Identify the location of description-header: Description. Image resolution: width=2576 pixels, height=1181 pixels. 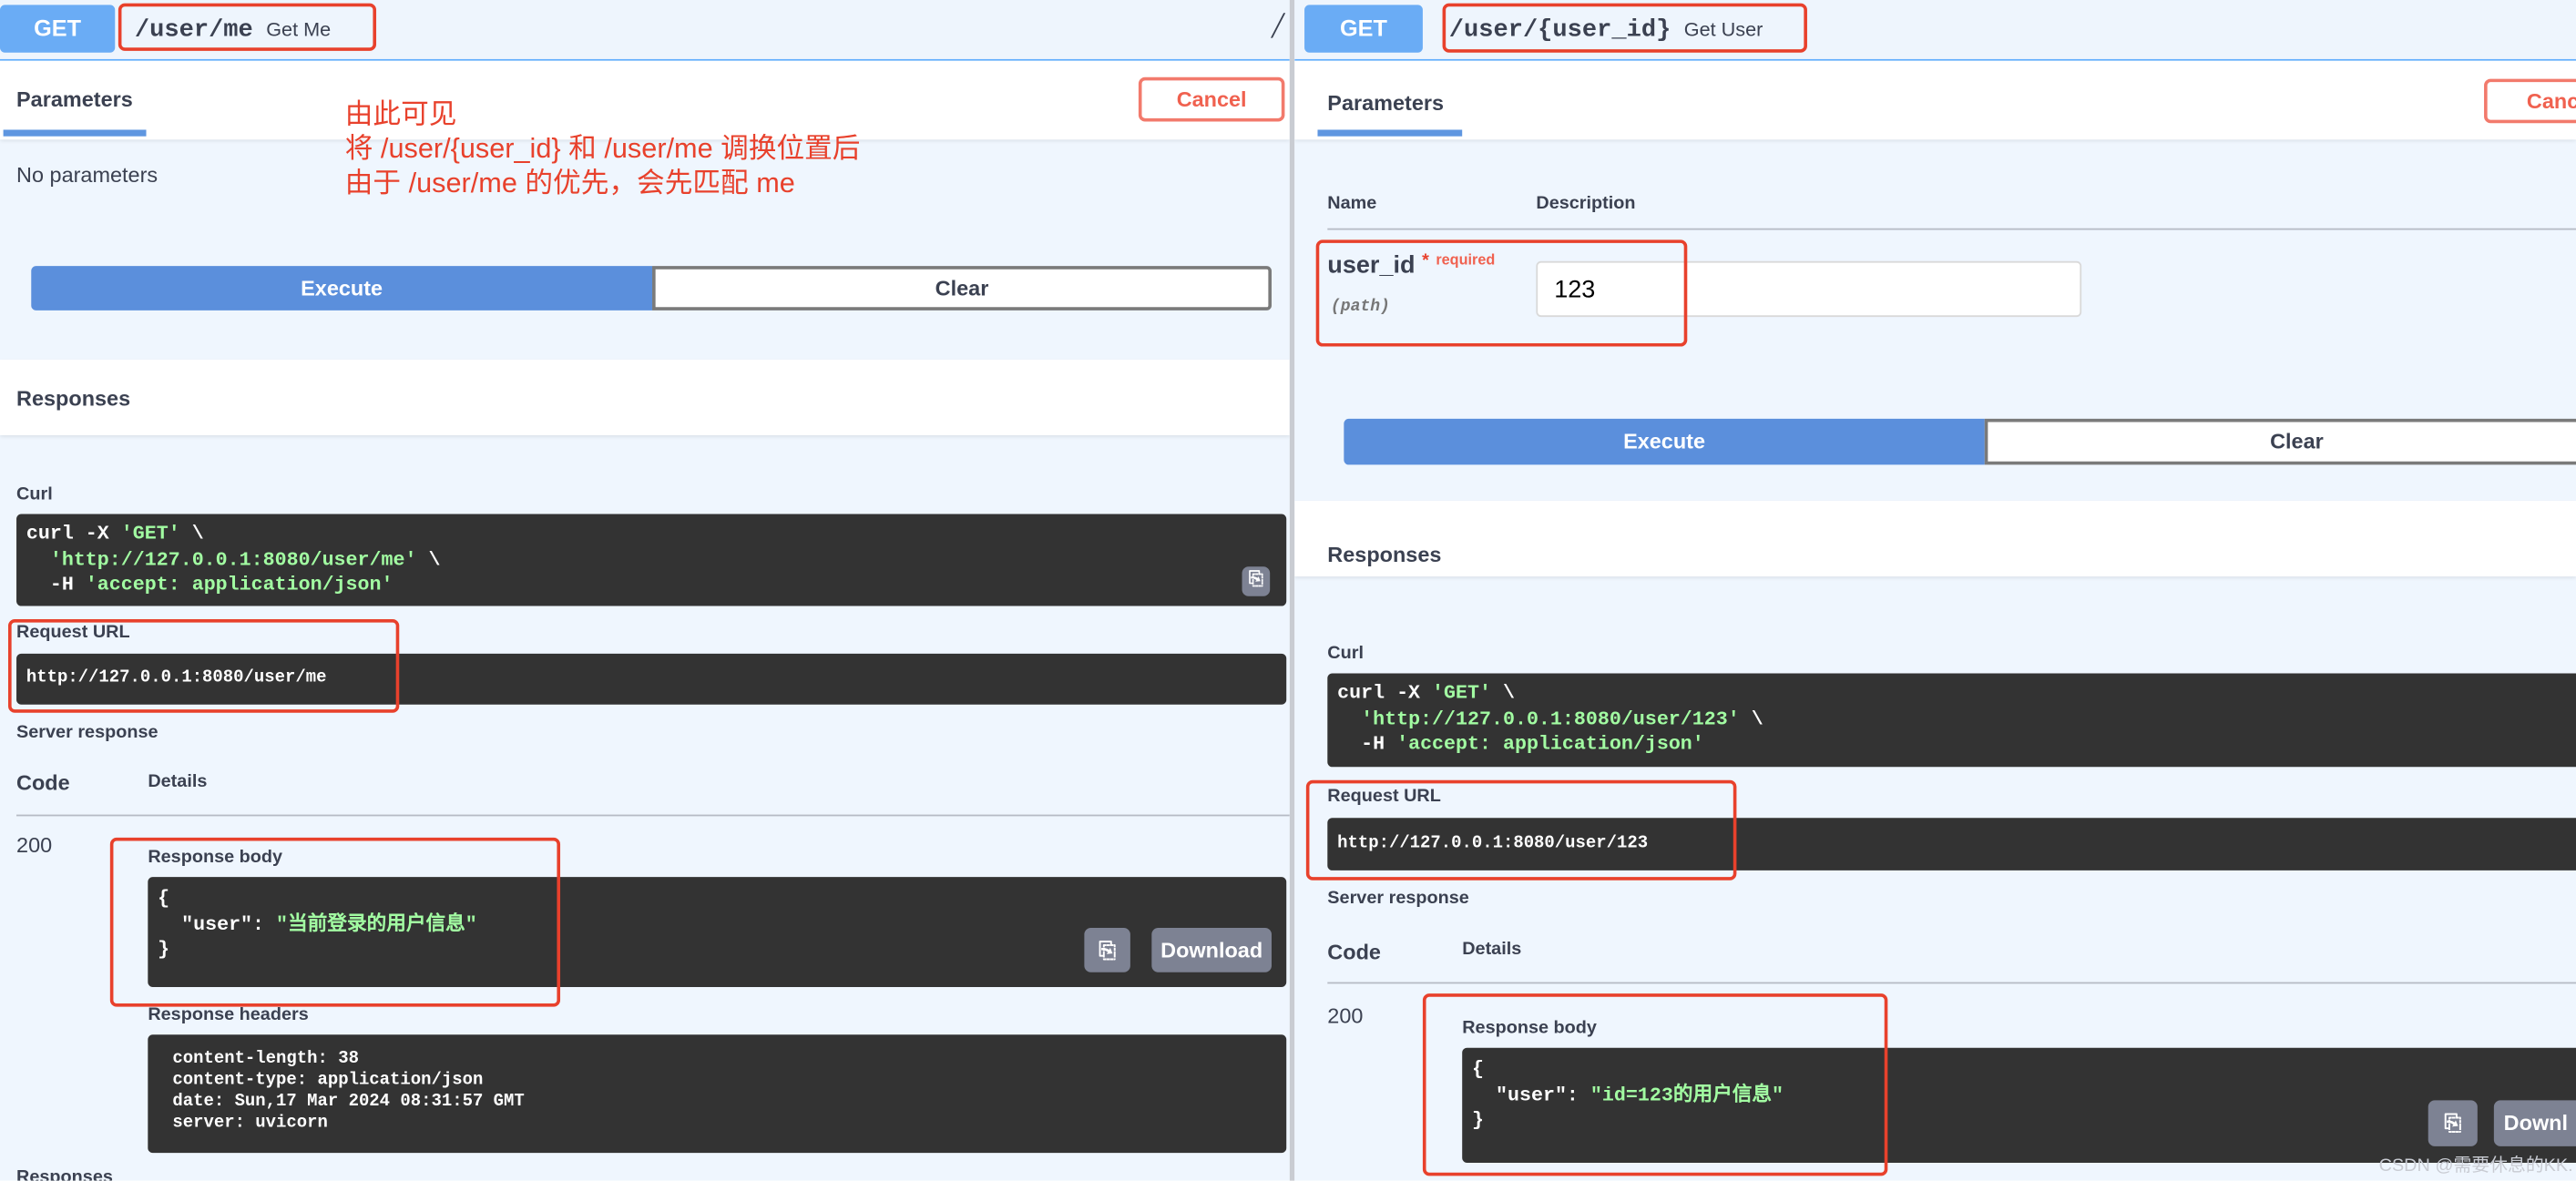
(1586, 203).